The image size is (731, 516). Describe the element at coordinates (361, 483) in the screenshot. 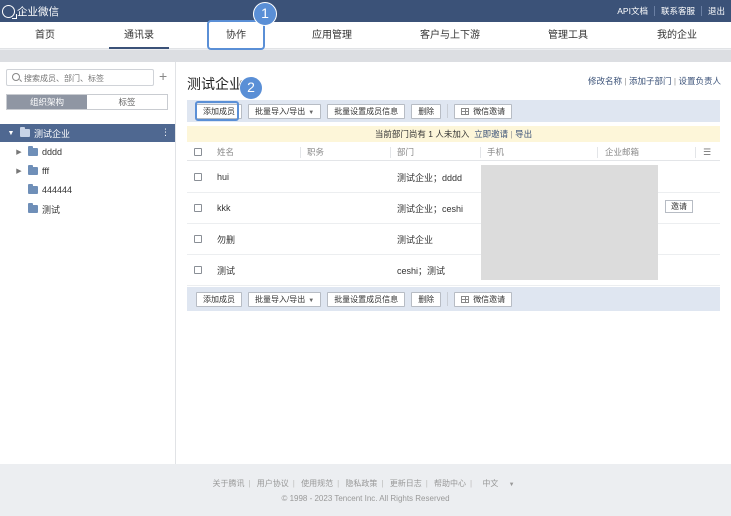

I see `footer-link-privacy: 隐私政策` at that location.